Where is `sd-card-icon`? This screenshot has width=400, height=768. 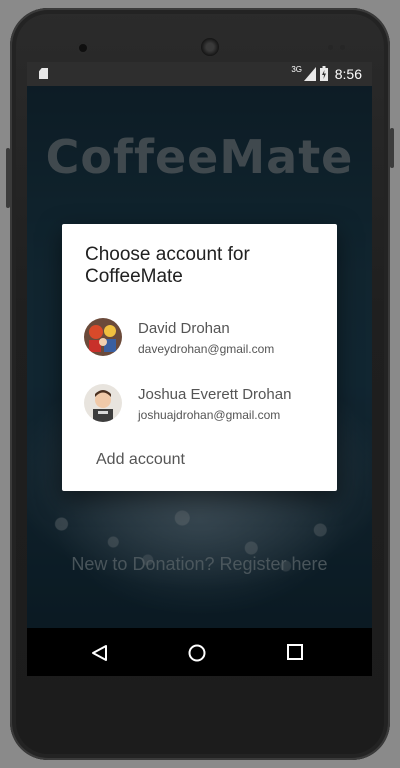
sd-card-icon is located at coordinates (43, 73).